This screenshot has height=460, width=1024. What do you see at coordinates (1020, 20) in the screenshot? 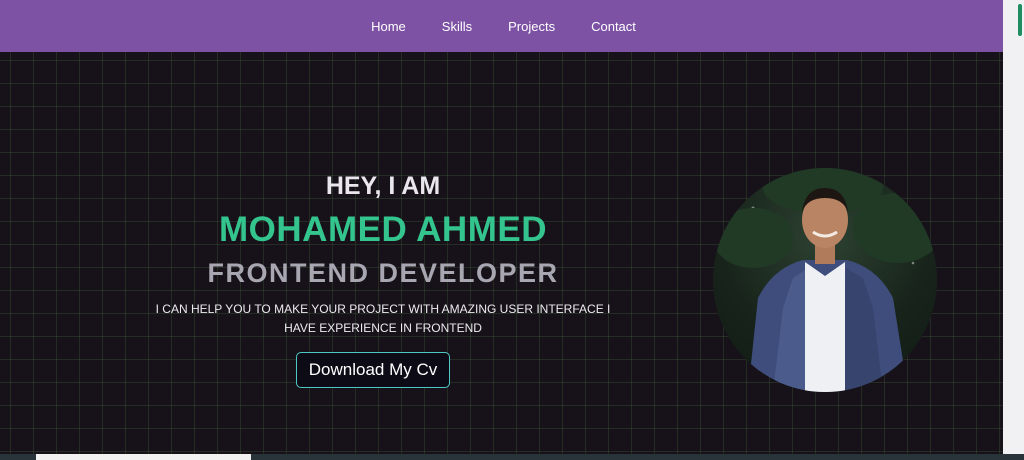
I see `scrollbar-thumb` at bounding box center [1020, 20].